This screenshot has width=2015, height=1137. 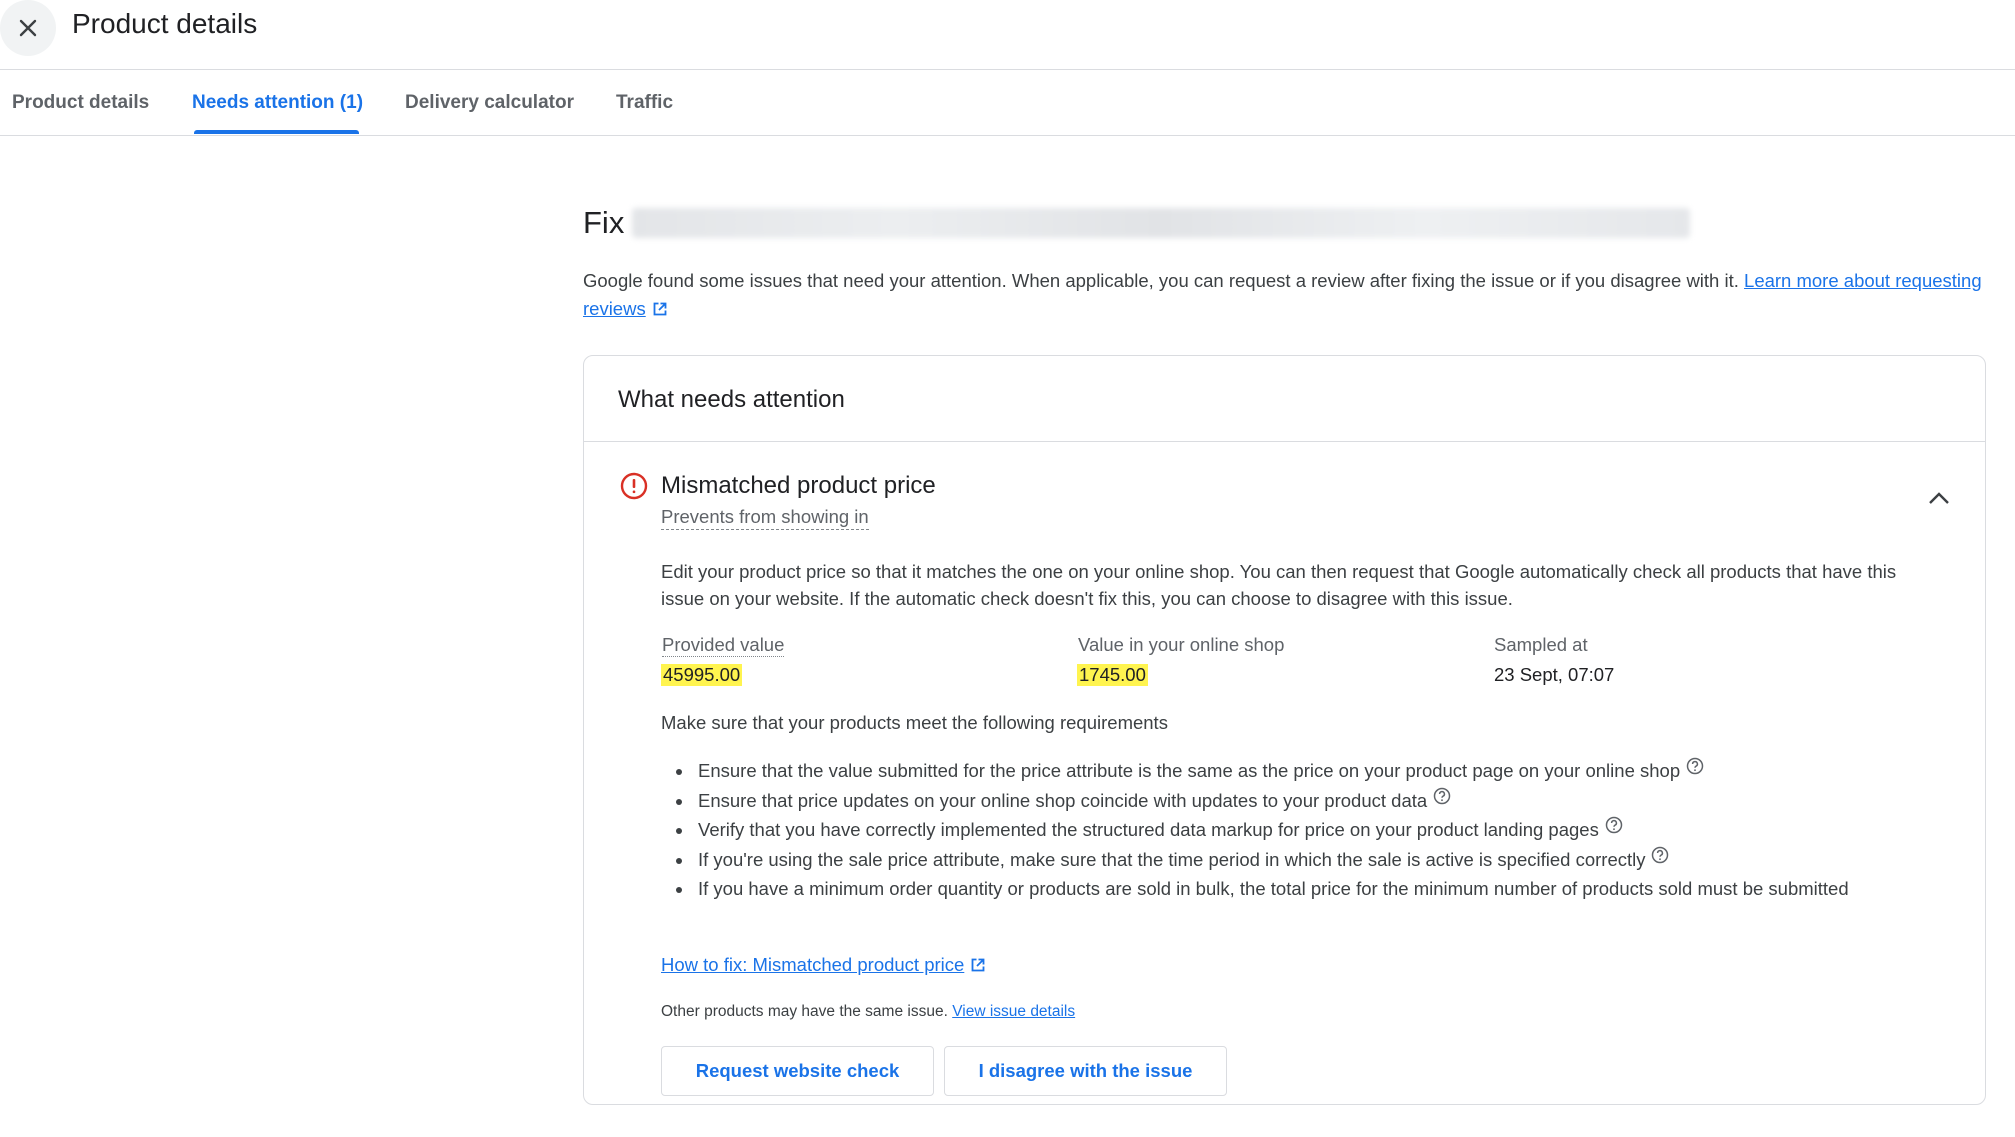 What do you see at coordinates (765, 518) in the screenshot?
I see `issue-subtitle: Prevents from showing in` at bounding box center [765, 518].